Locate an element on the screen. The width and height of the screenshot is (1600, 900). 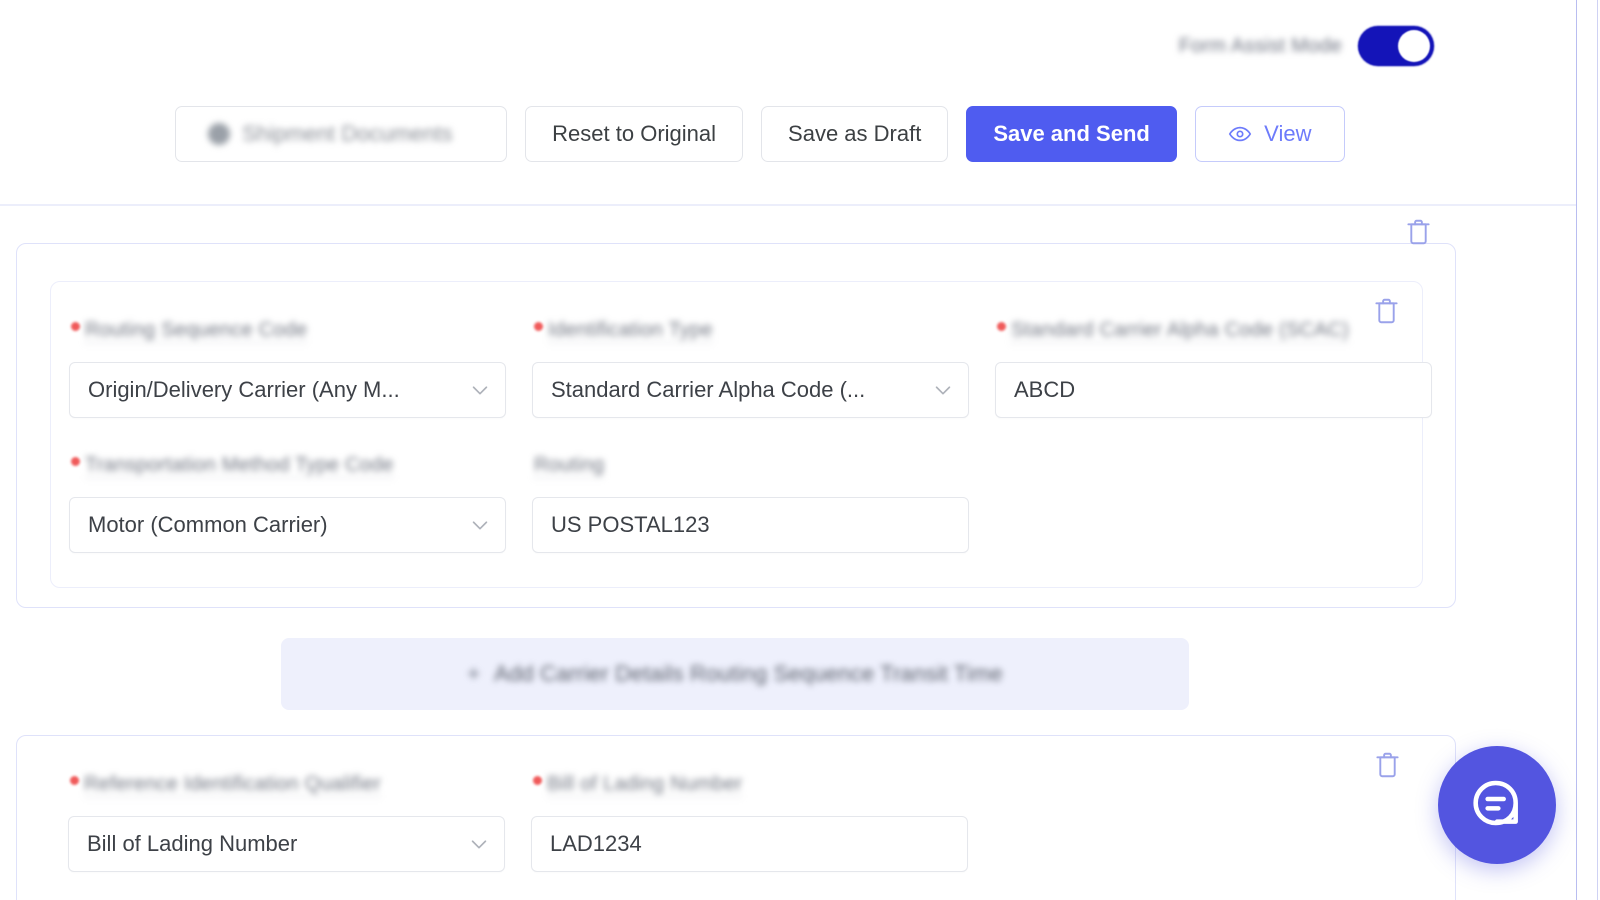
chat-bubble-icon is located at coordinates (1497, 805).